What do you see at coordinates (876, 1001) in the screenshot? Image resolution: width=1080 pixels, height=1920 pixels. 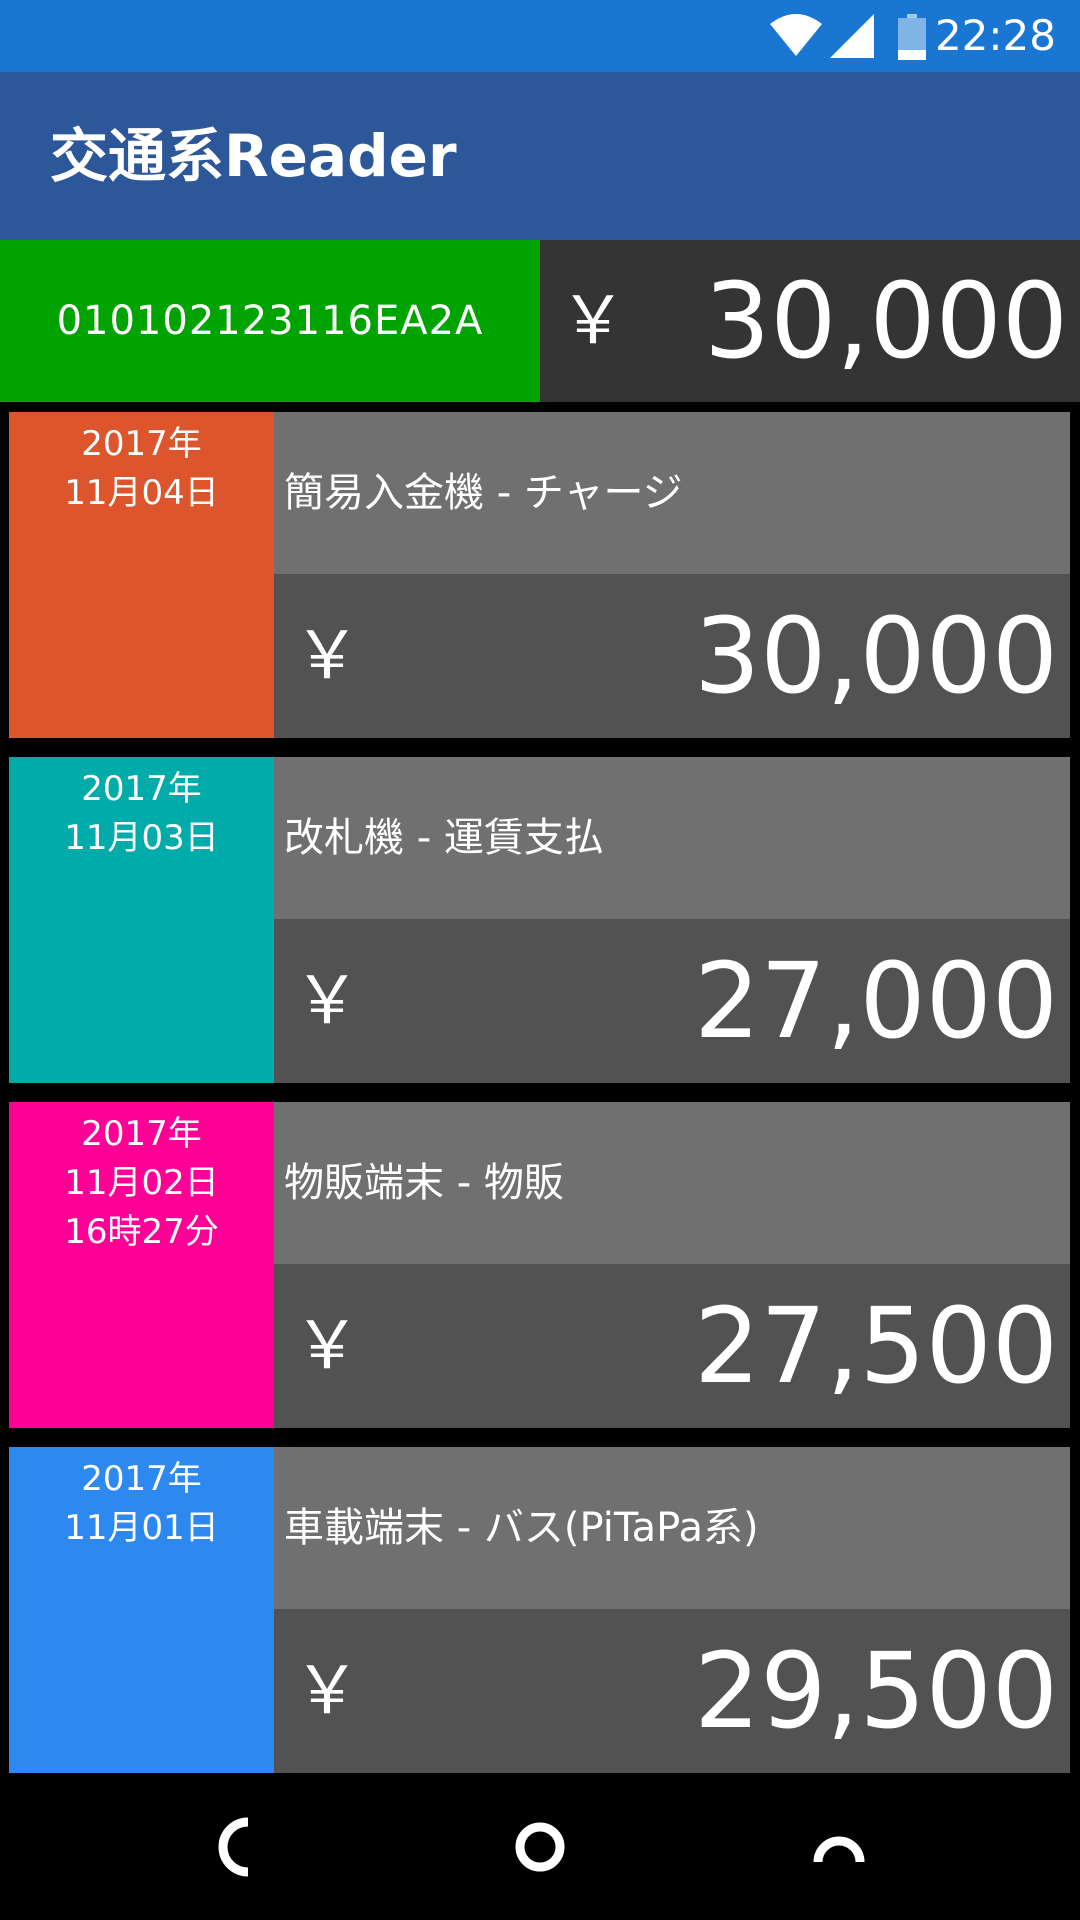 I see `entry-amount: 27,000` at bounding box center [876, 1001].